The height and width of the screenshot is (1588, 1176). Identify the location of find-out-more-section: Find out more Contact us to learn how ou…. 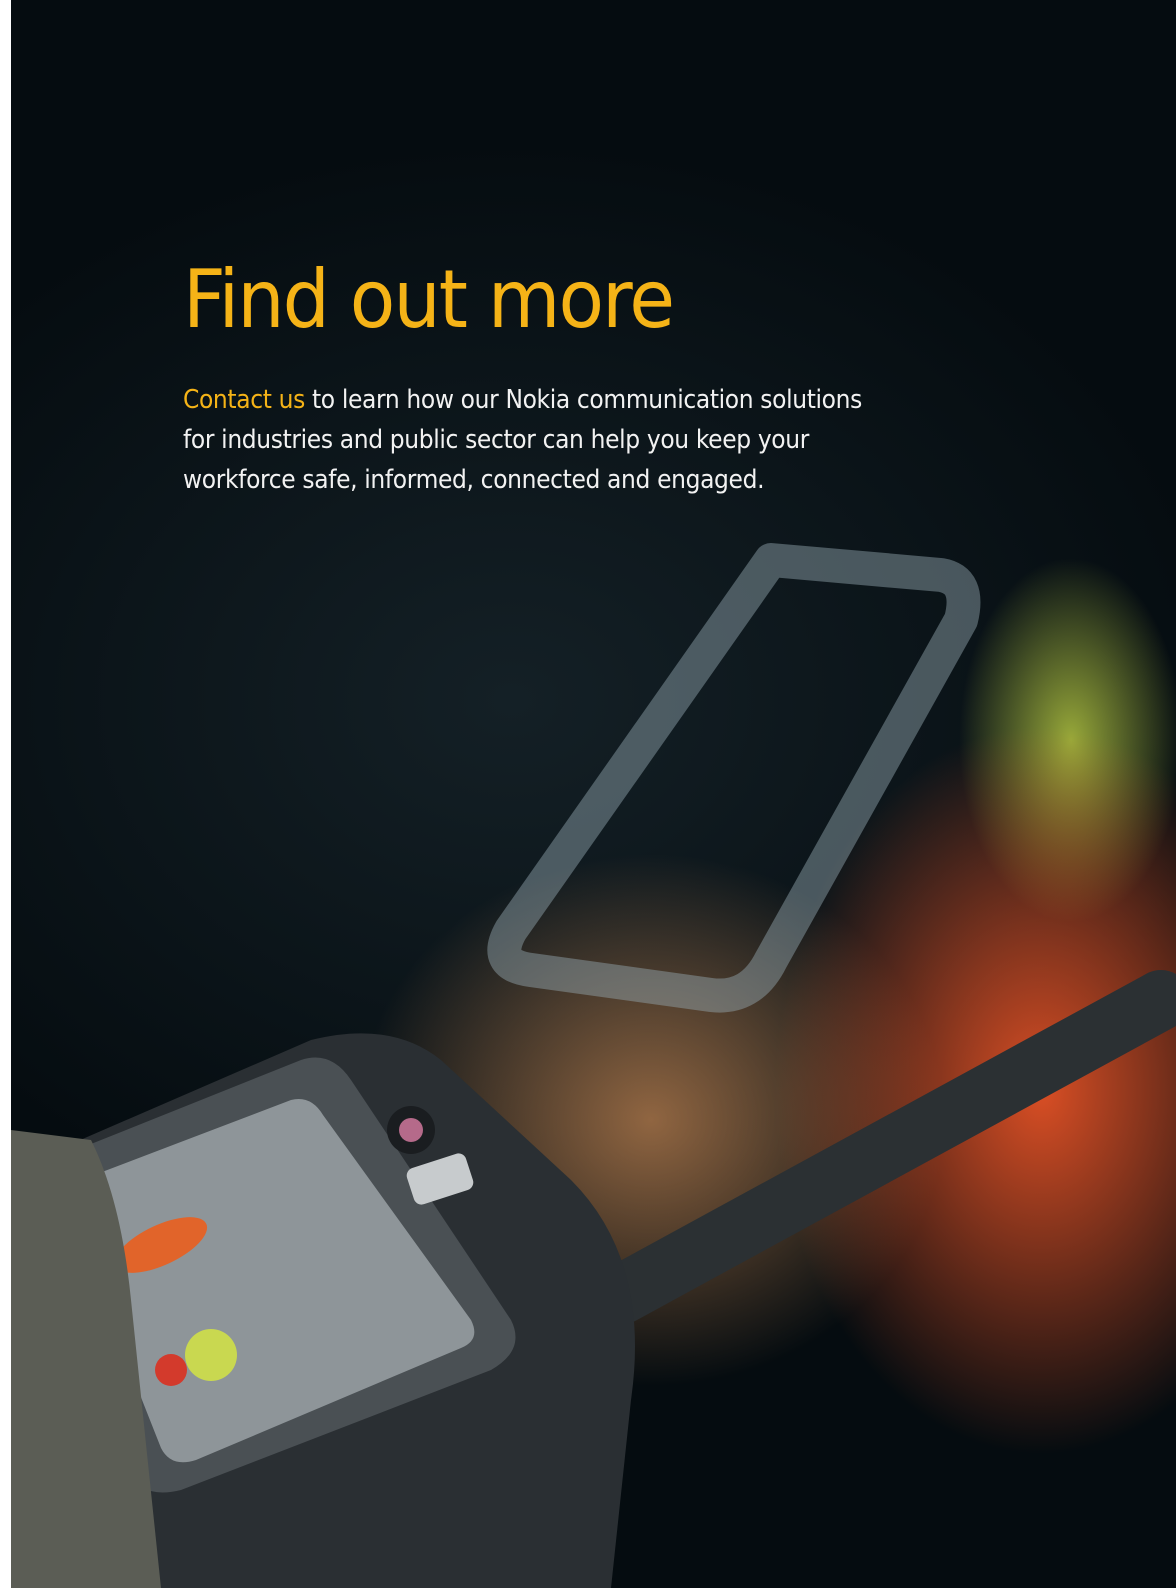
(578, 378).